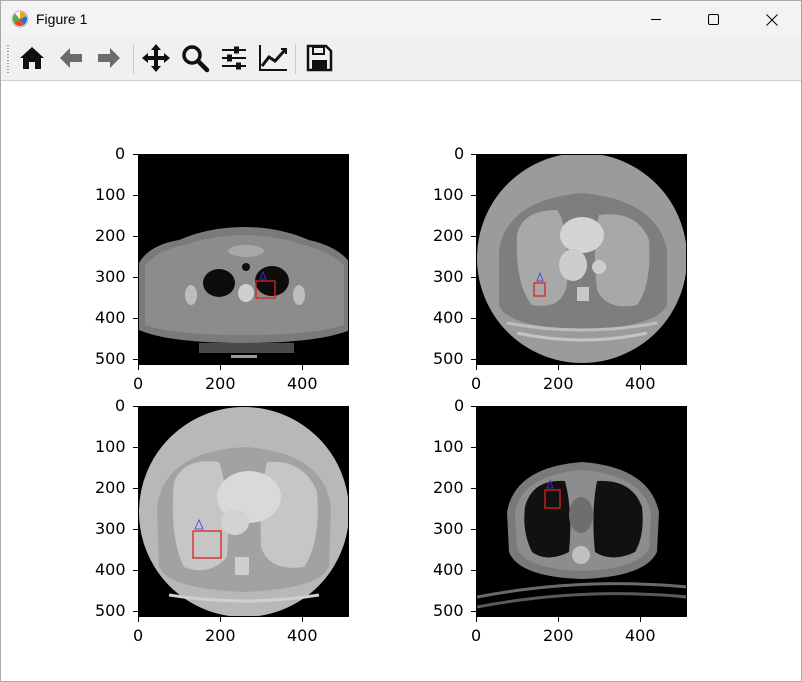  Describe the element at coordinates (8, 59) in the screenshot. I see `toolbar-grip` at that location.